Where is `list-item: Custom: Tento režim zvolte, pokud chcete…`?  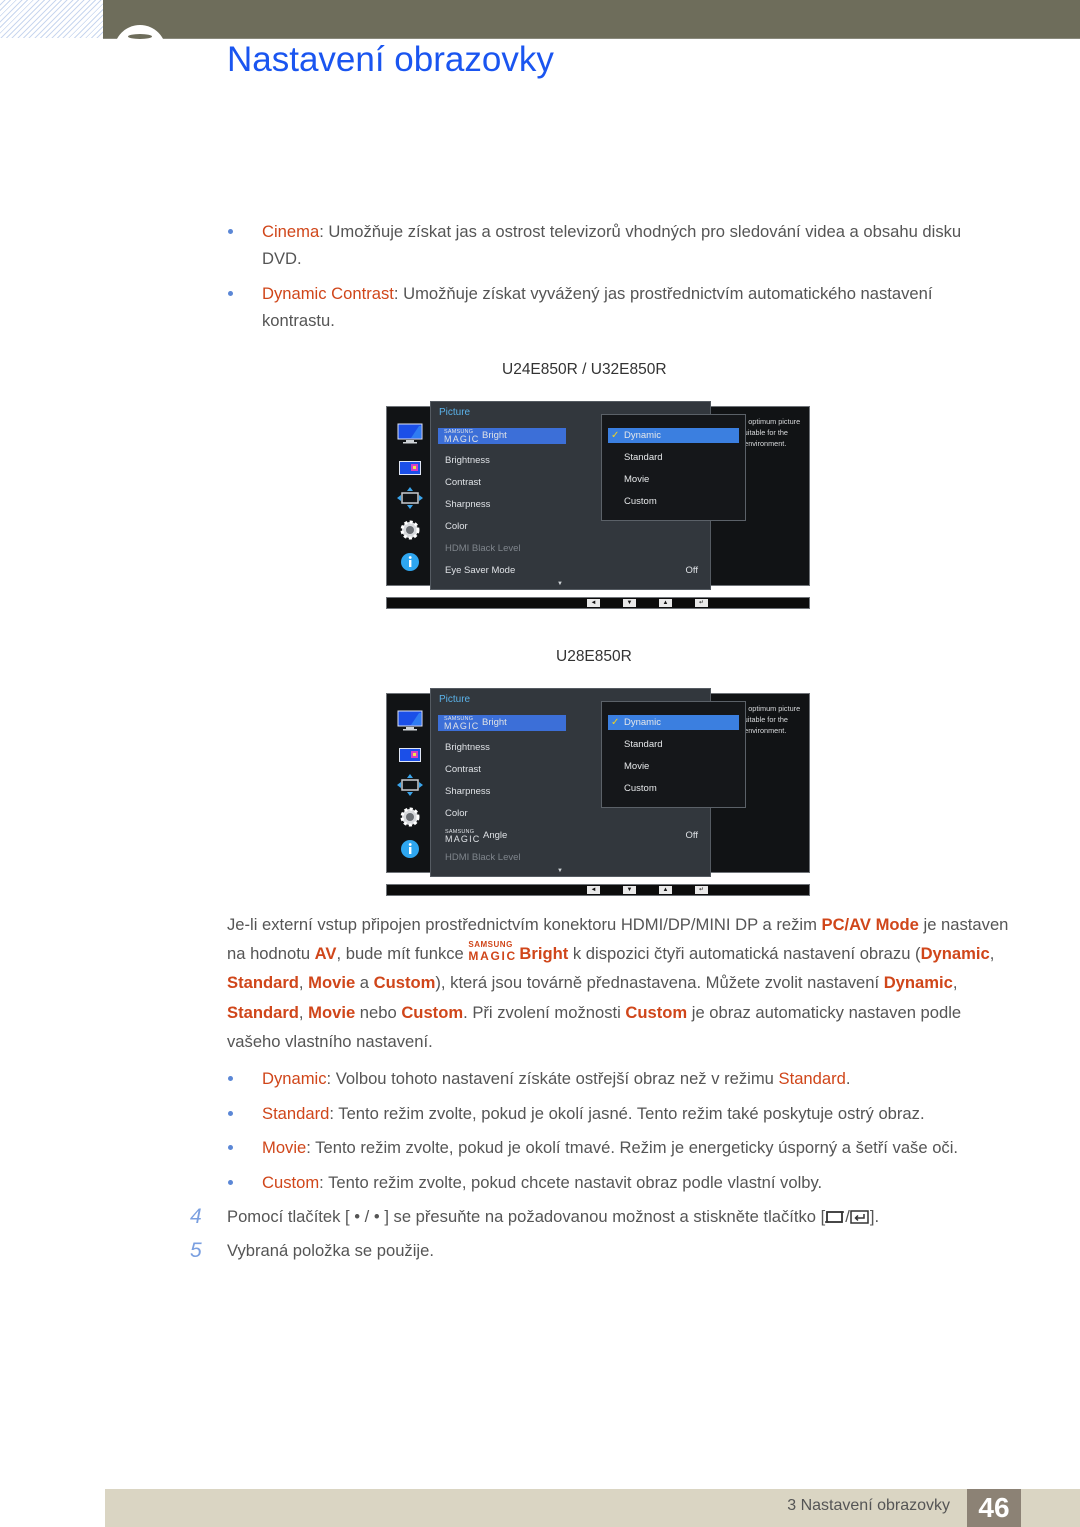
list-item: Custom: Tento režim zvolte, pokud chcete… is located at coordinates (621, 1182).